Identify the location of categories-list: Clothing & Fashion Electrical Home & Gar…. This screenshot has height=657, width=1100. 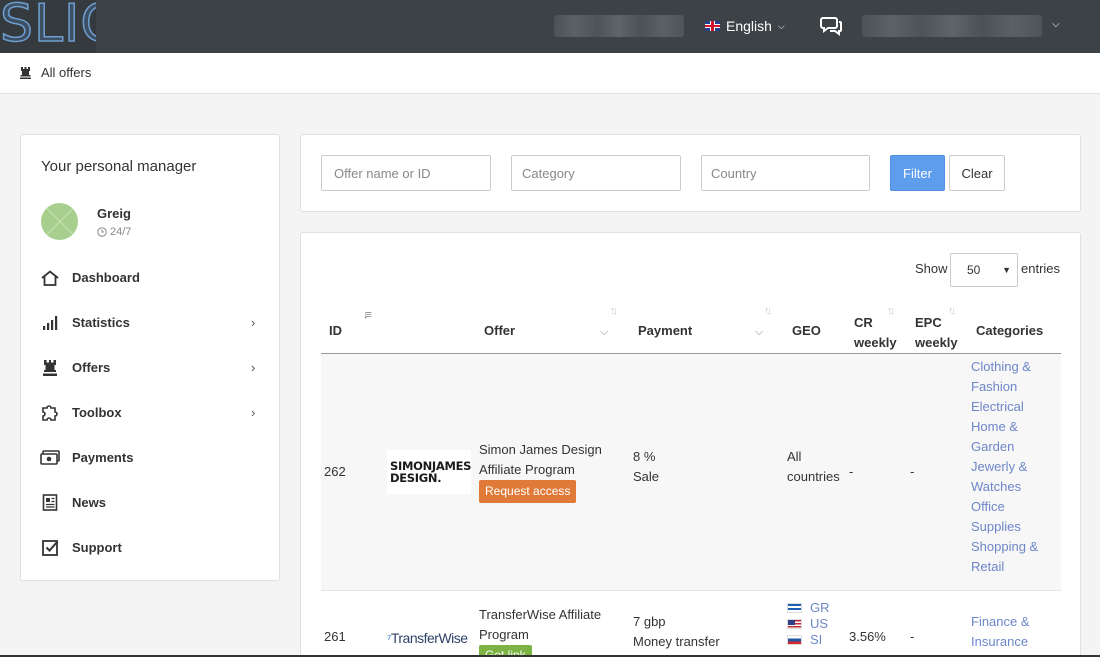
(1004, 467).